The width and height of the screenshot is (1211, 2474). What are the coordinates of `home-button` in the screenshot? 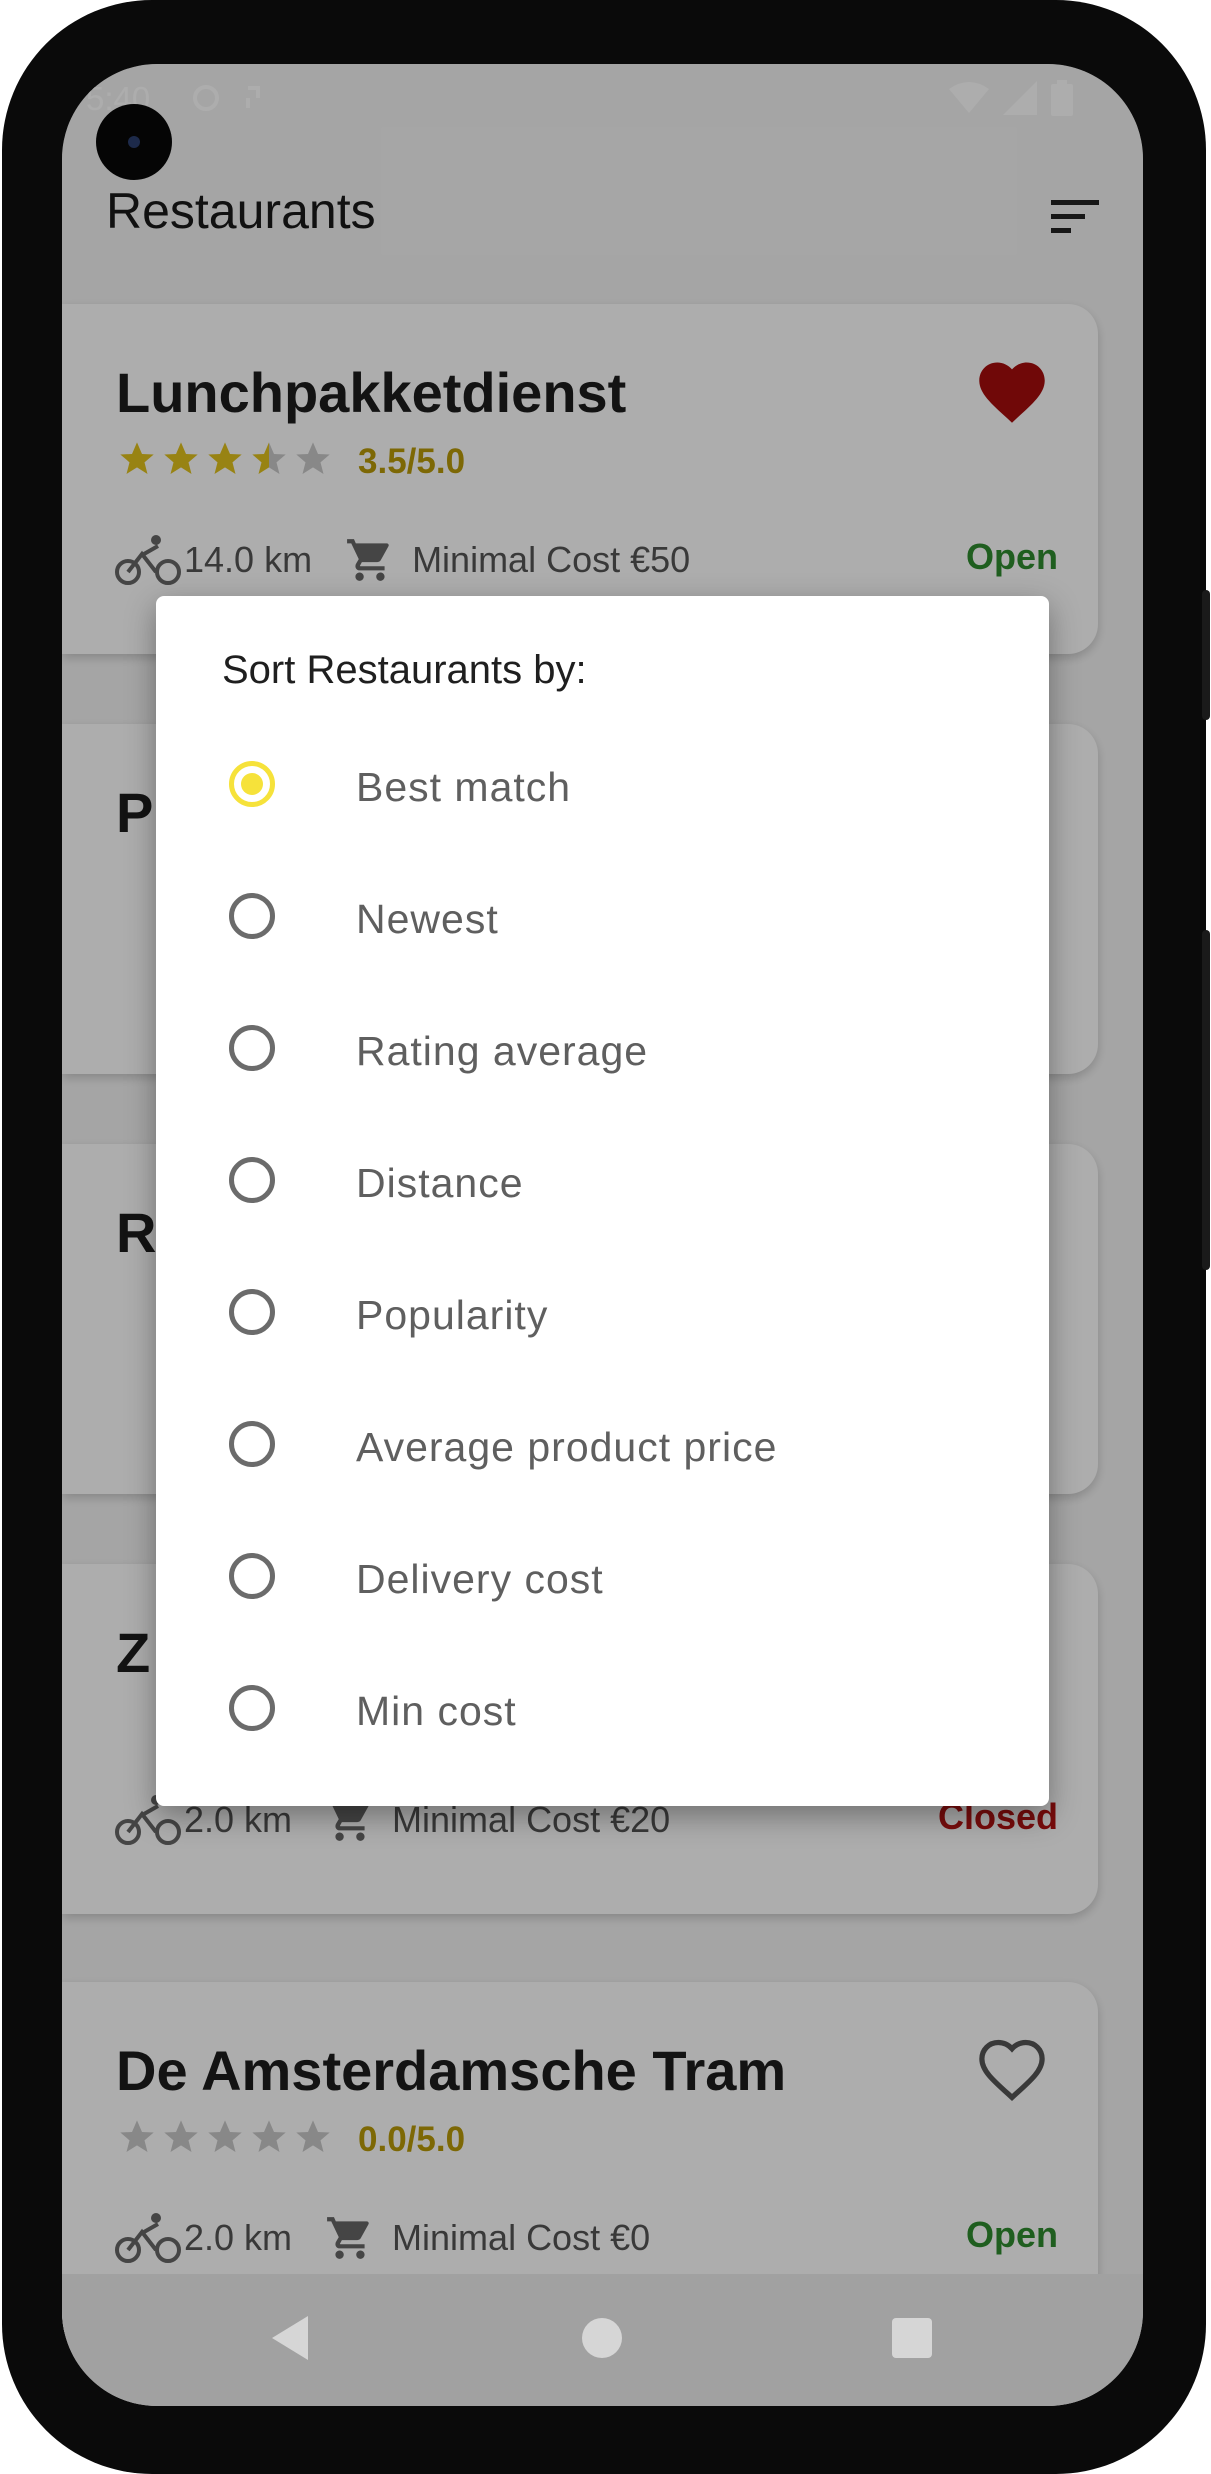 It's located at (602, 2338).